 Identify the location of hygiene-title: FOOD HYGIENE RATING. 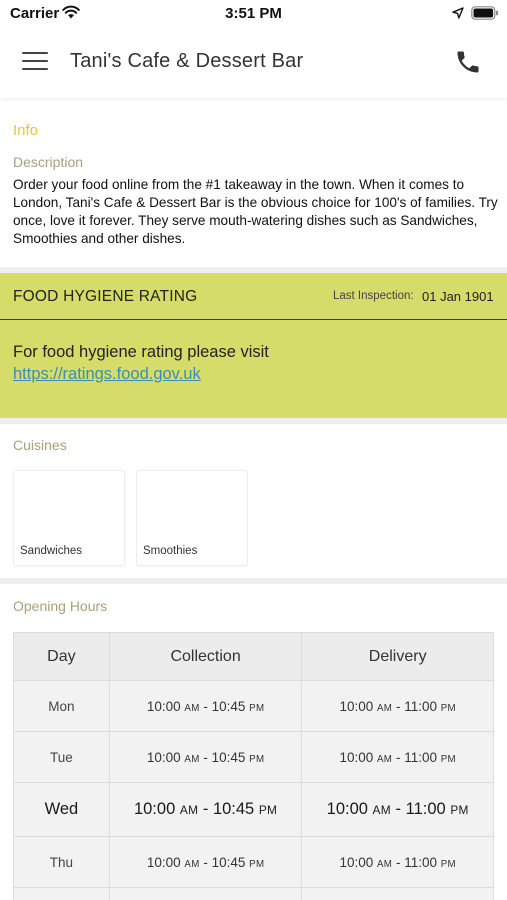
(105, 296).